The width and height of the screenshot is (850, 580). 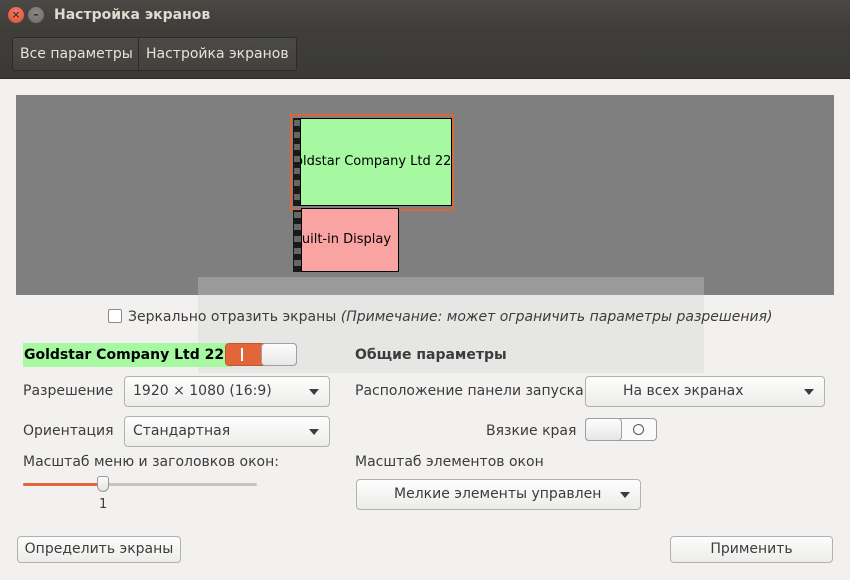 I want to click on general-settings-heading: Общие параметры, so click(x=431, y=355).